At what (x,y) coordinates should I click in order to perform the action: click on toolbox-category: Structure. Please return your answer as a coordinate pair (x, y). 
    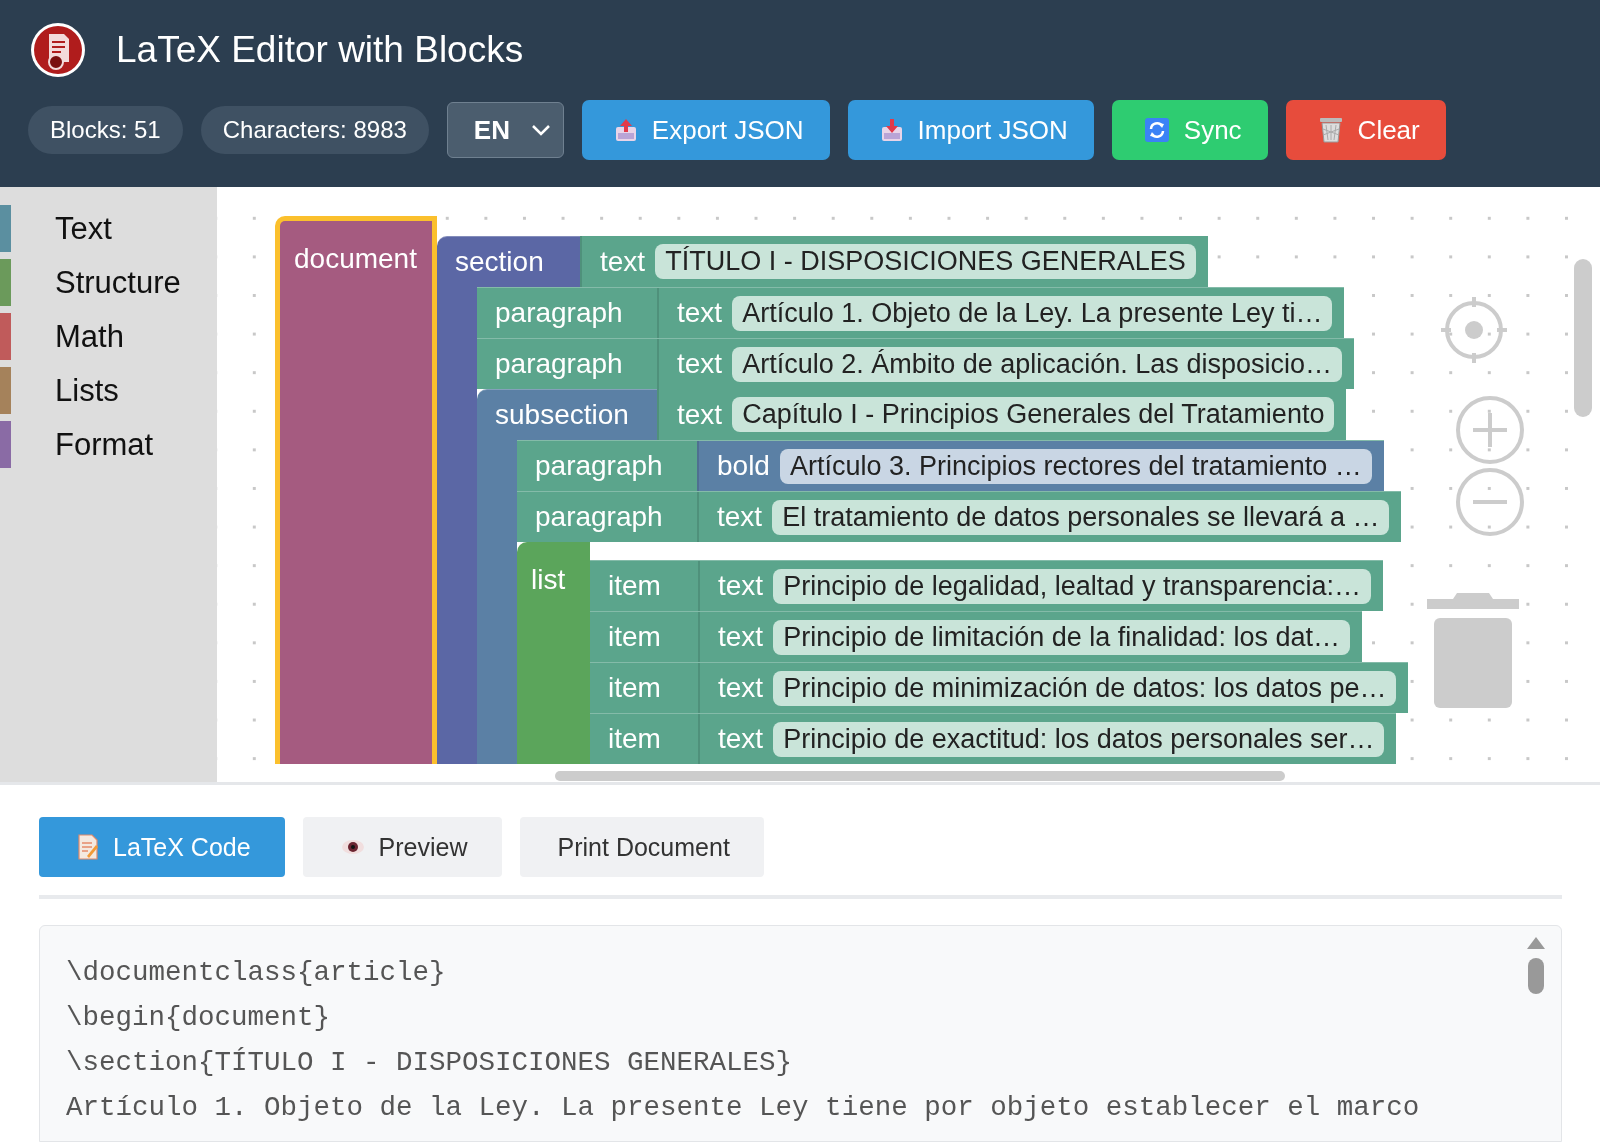
    Looking at the image, I should click on (118, 282).